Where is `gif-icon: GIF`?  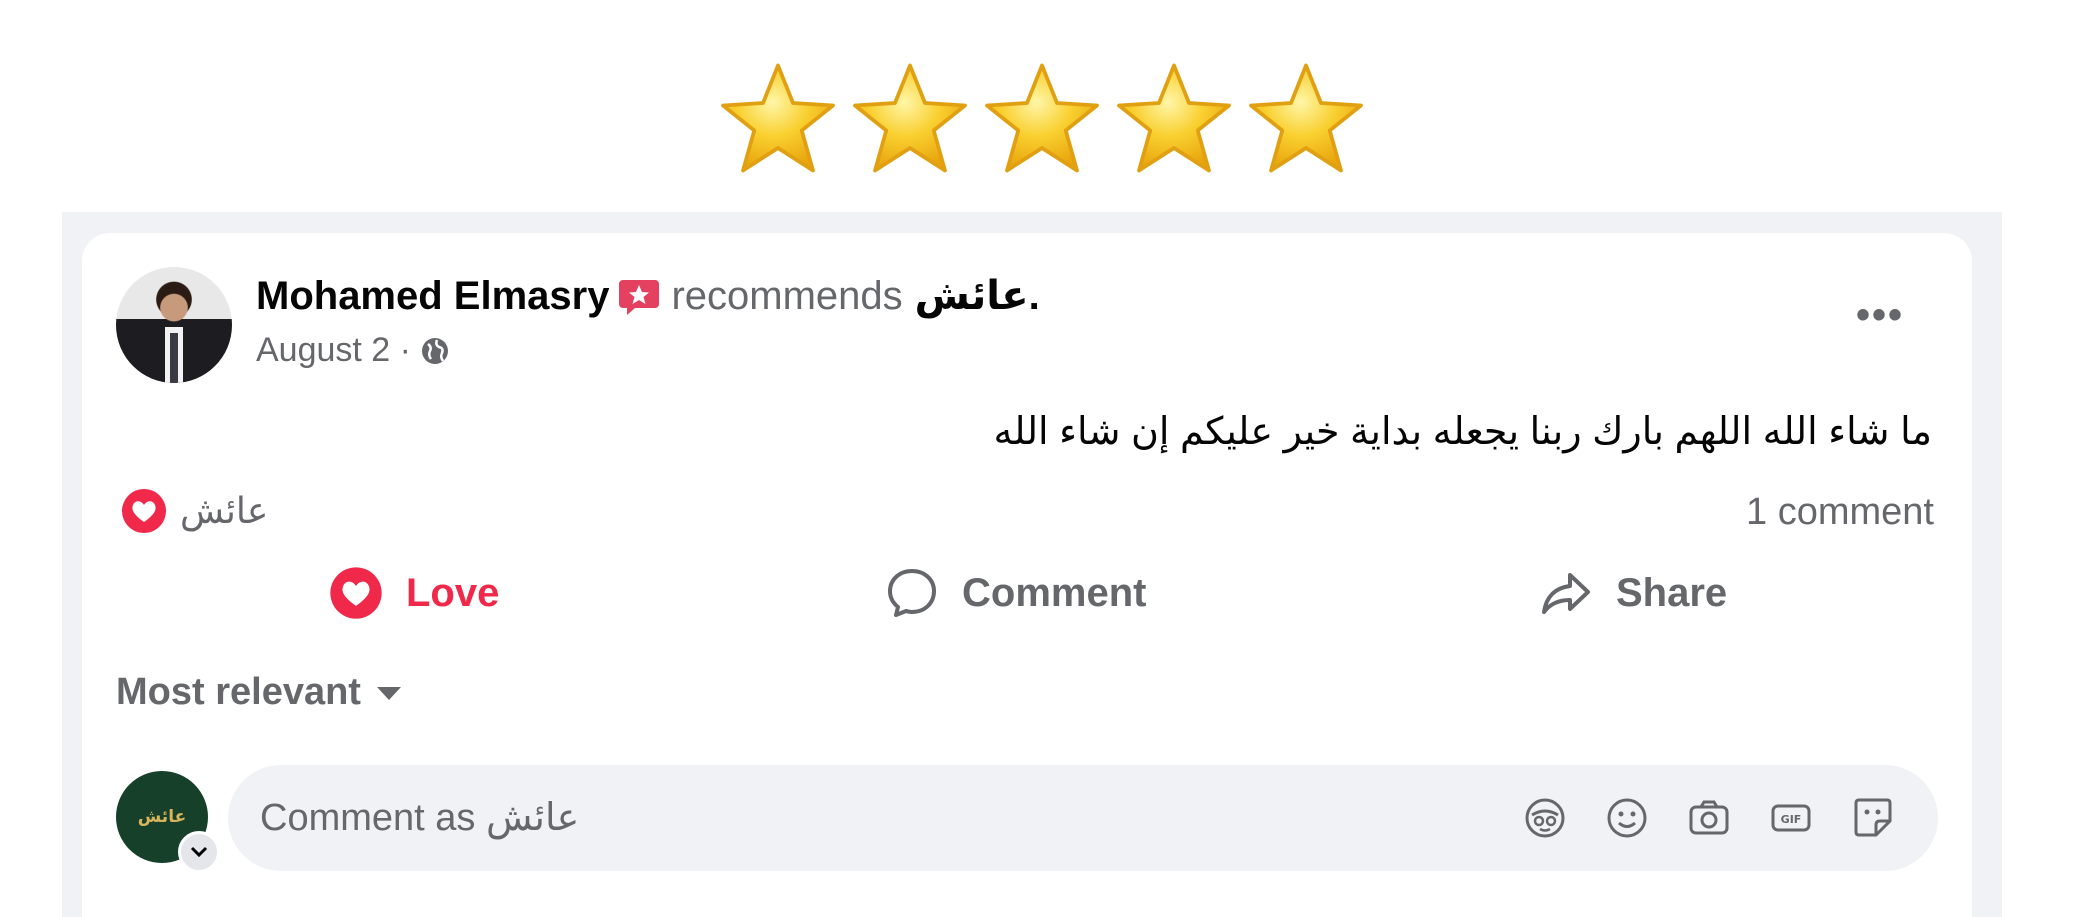 gif-icon: GIF is located at coordinates (1791, 818).